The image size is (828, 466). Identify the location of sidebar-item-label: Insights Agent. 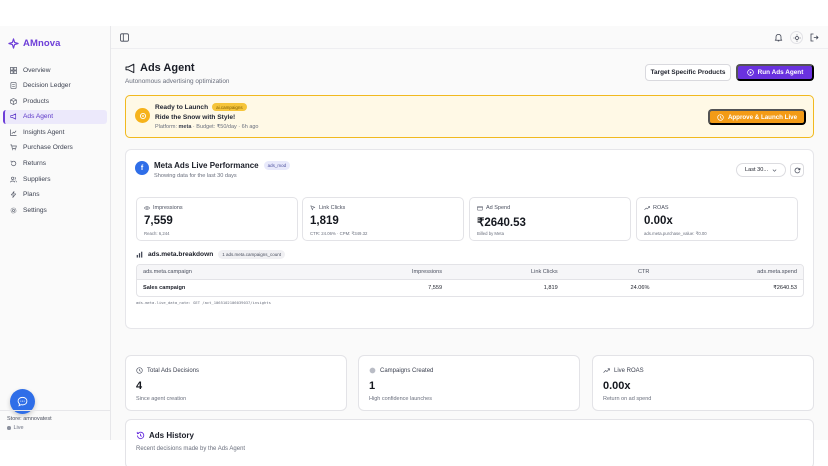
(44, 132).